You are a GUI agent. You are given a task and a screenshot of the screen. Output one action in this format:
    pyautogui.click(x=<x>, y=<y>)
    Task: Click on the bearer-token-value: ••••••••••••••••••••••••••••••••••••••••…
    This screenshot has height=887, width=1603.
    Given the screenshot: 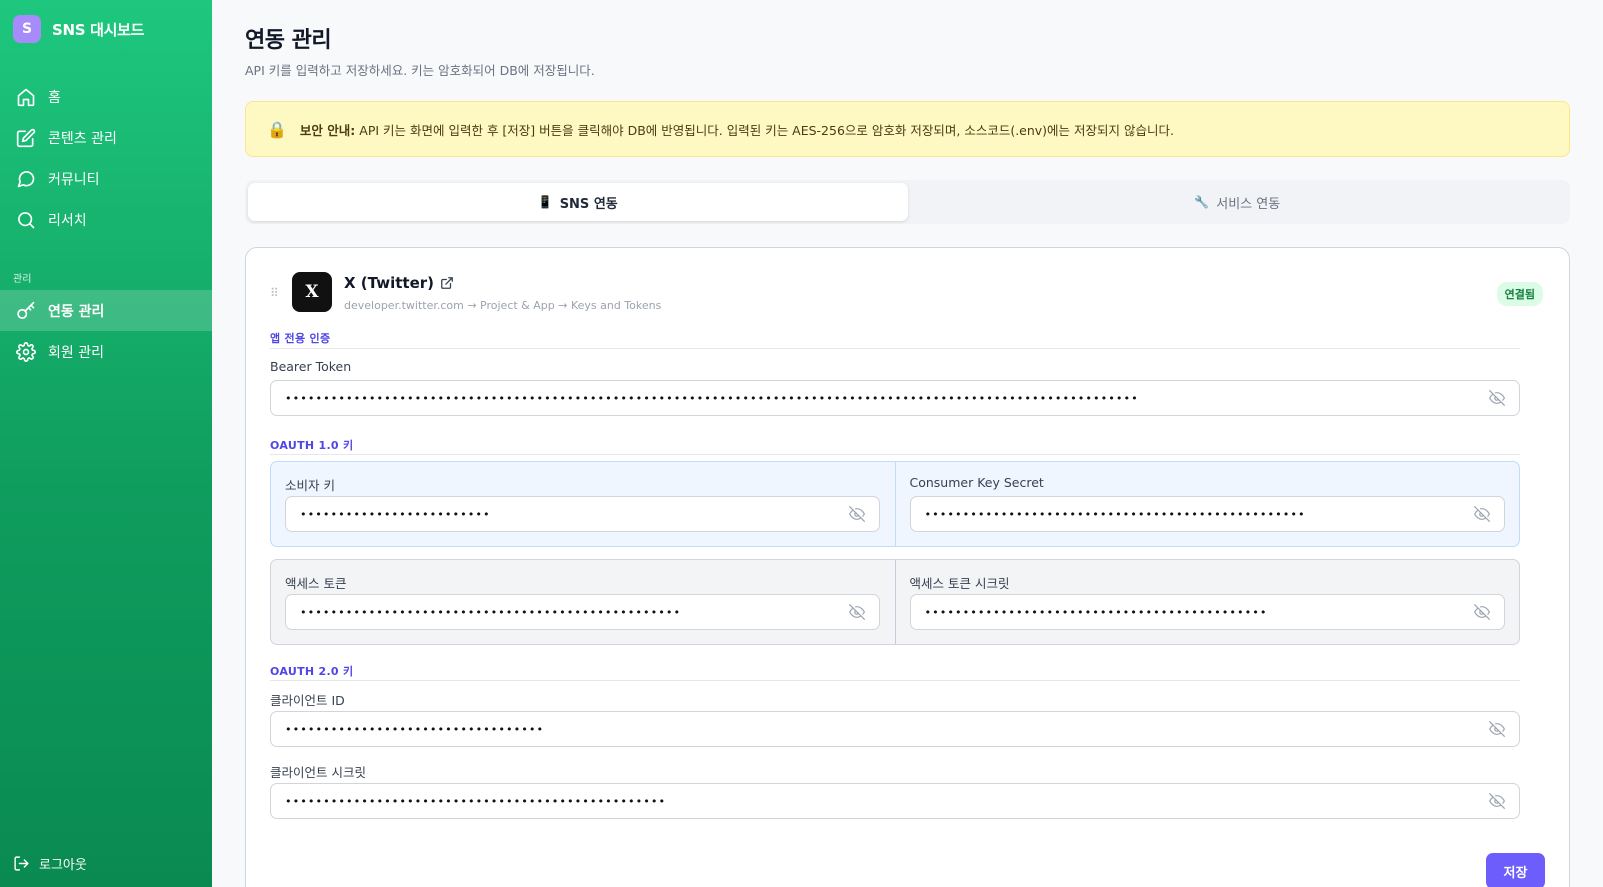 What is the action you would take?
    pyautogui.click(x=712, y=398)
    